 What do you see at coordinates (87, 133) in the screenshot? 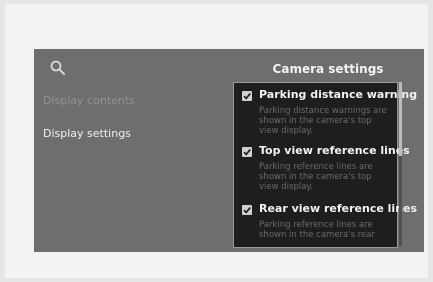
I see `menu-item-display-settings: Display settings` at bounding box center [87, 133].